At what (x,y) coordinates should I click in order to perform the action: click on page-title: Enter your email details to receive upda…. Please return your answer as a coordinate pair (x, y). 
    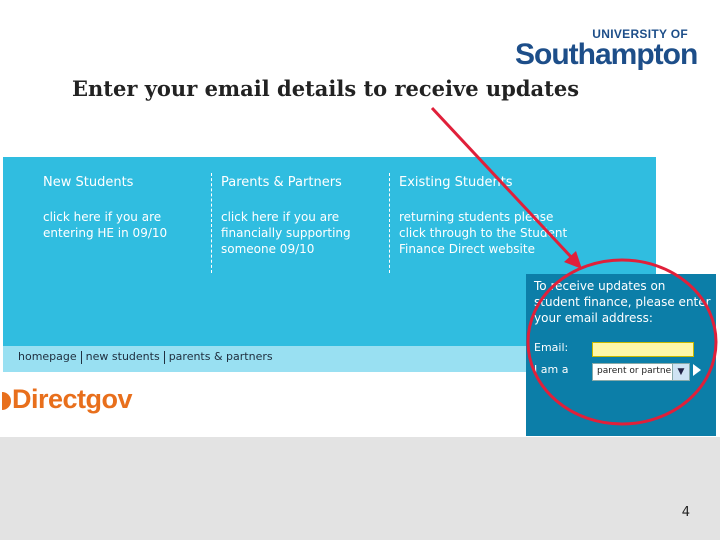
    Looking at the image, I should click on (326, 88).